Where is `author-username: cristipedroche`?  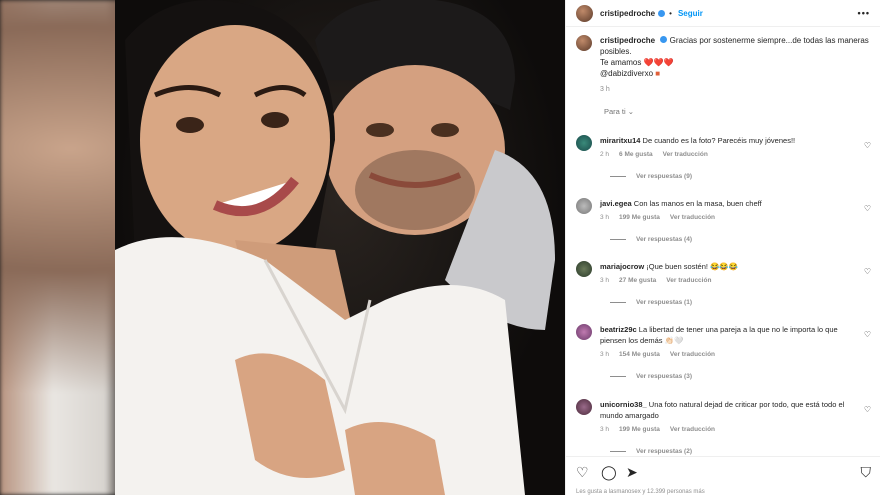
author-username: cristipedroche is located at coordinates (627, 13).